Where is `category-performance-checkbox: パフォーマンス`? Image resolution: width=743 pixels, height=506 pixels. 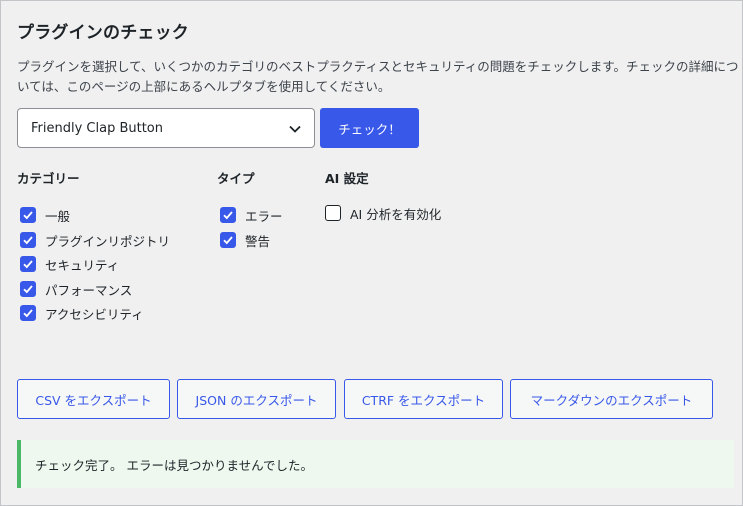
category-performance-checkbox: パフォーマンス is located at coordinates (76, 289).